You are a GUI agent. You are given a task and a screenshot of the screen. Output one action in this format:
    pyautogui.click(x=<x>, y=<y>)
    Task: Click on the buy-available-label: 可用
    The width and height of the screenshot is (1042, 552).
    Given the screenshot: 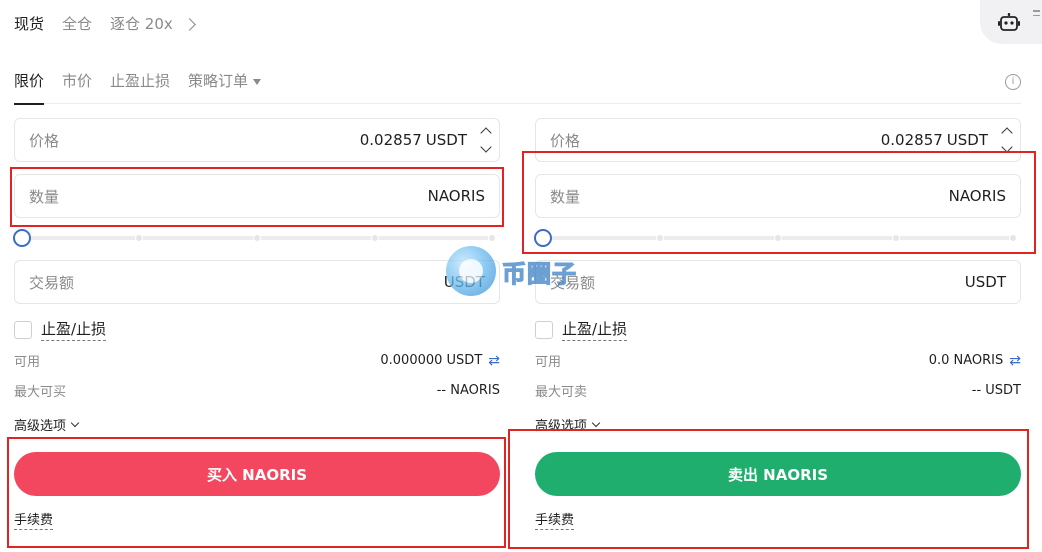 What is the action you would take?
    pyautogui.click(x=27, y=362)
    